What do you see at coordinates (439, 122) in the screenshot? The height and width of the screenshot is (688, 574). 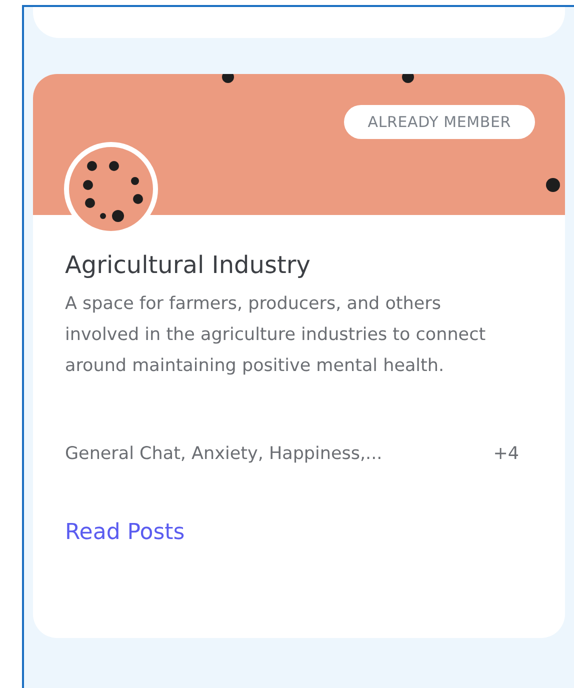 I see `membership-badge: ALREADY MEMBER` at bounding box center [439, 122].